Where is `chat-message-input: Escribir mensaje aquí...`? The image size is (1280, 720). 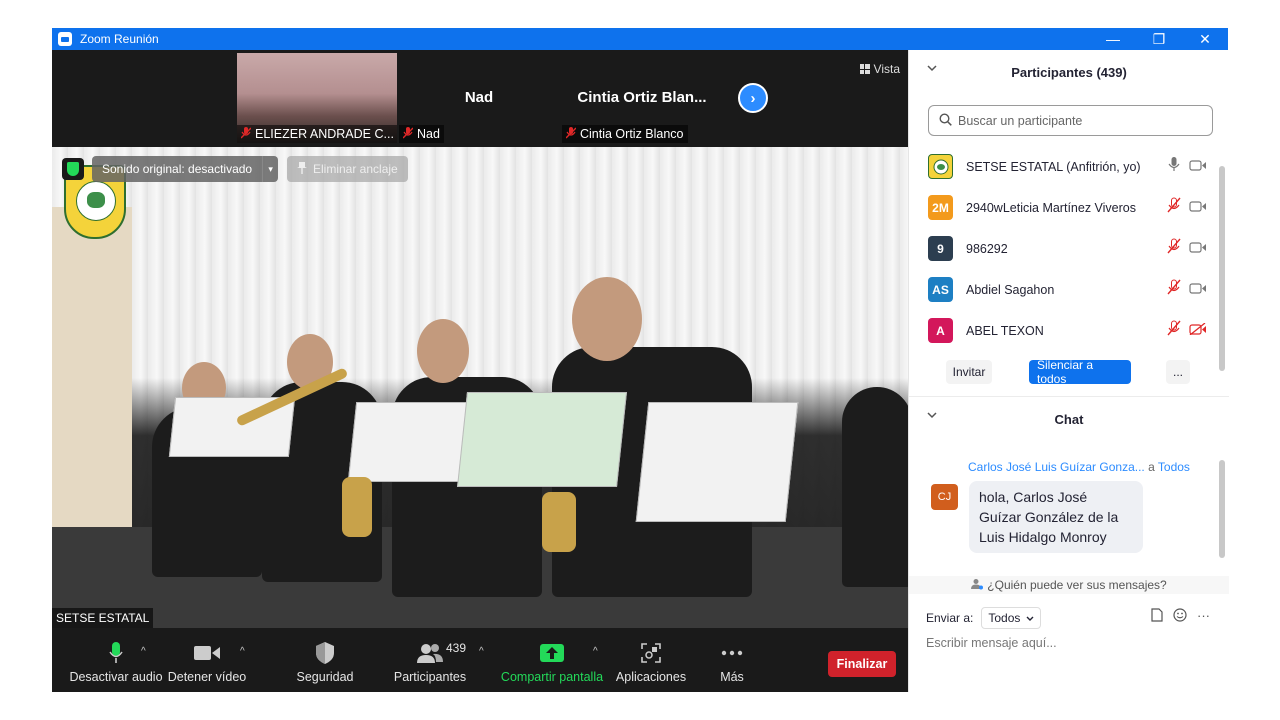 chat-message-input: Escribir mensaje aquí... is located at coordinates (991, 643).